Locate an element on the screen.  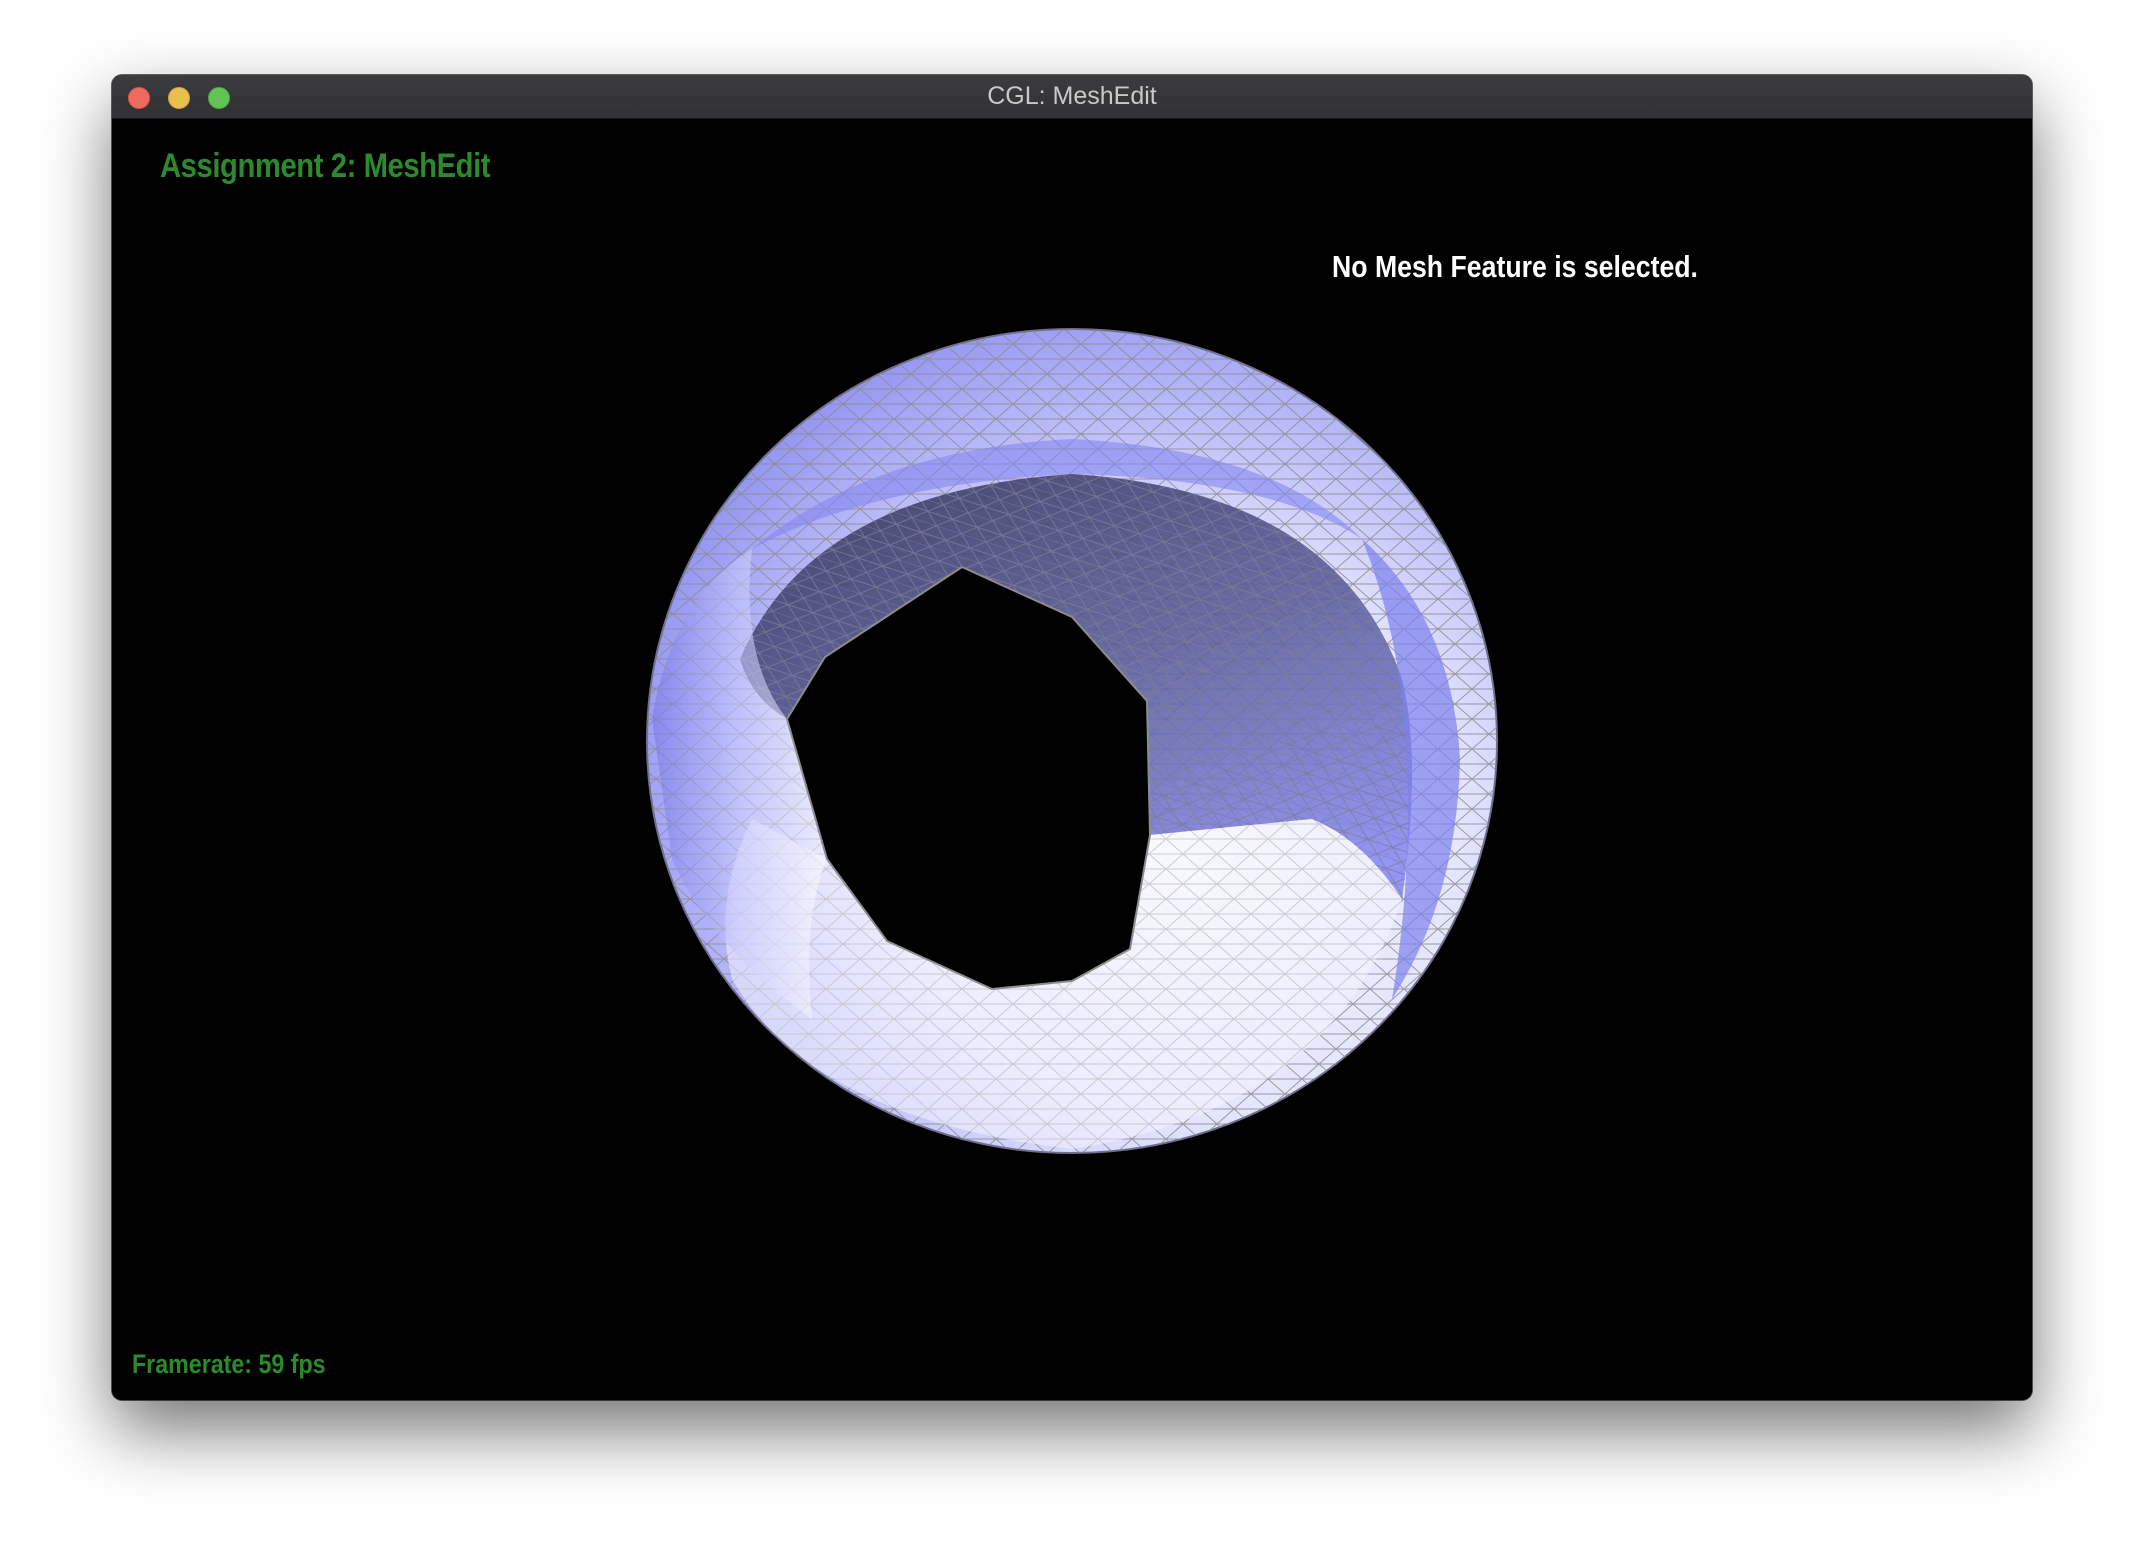
app-heading: Assignment 2: MeshEdit is located at coordinates (325, 166).